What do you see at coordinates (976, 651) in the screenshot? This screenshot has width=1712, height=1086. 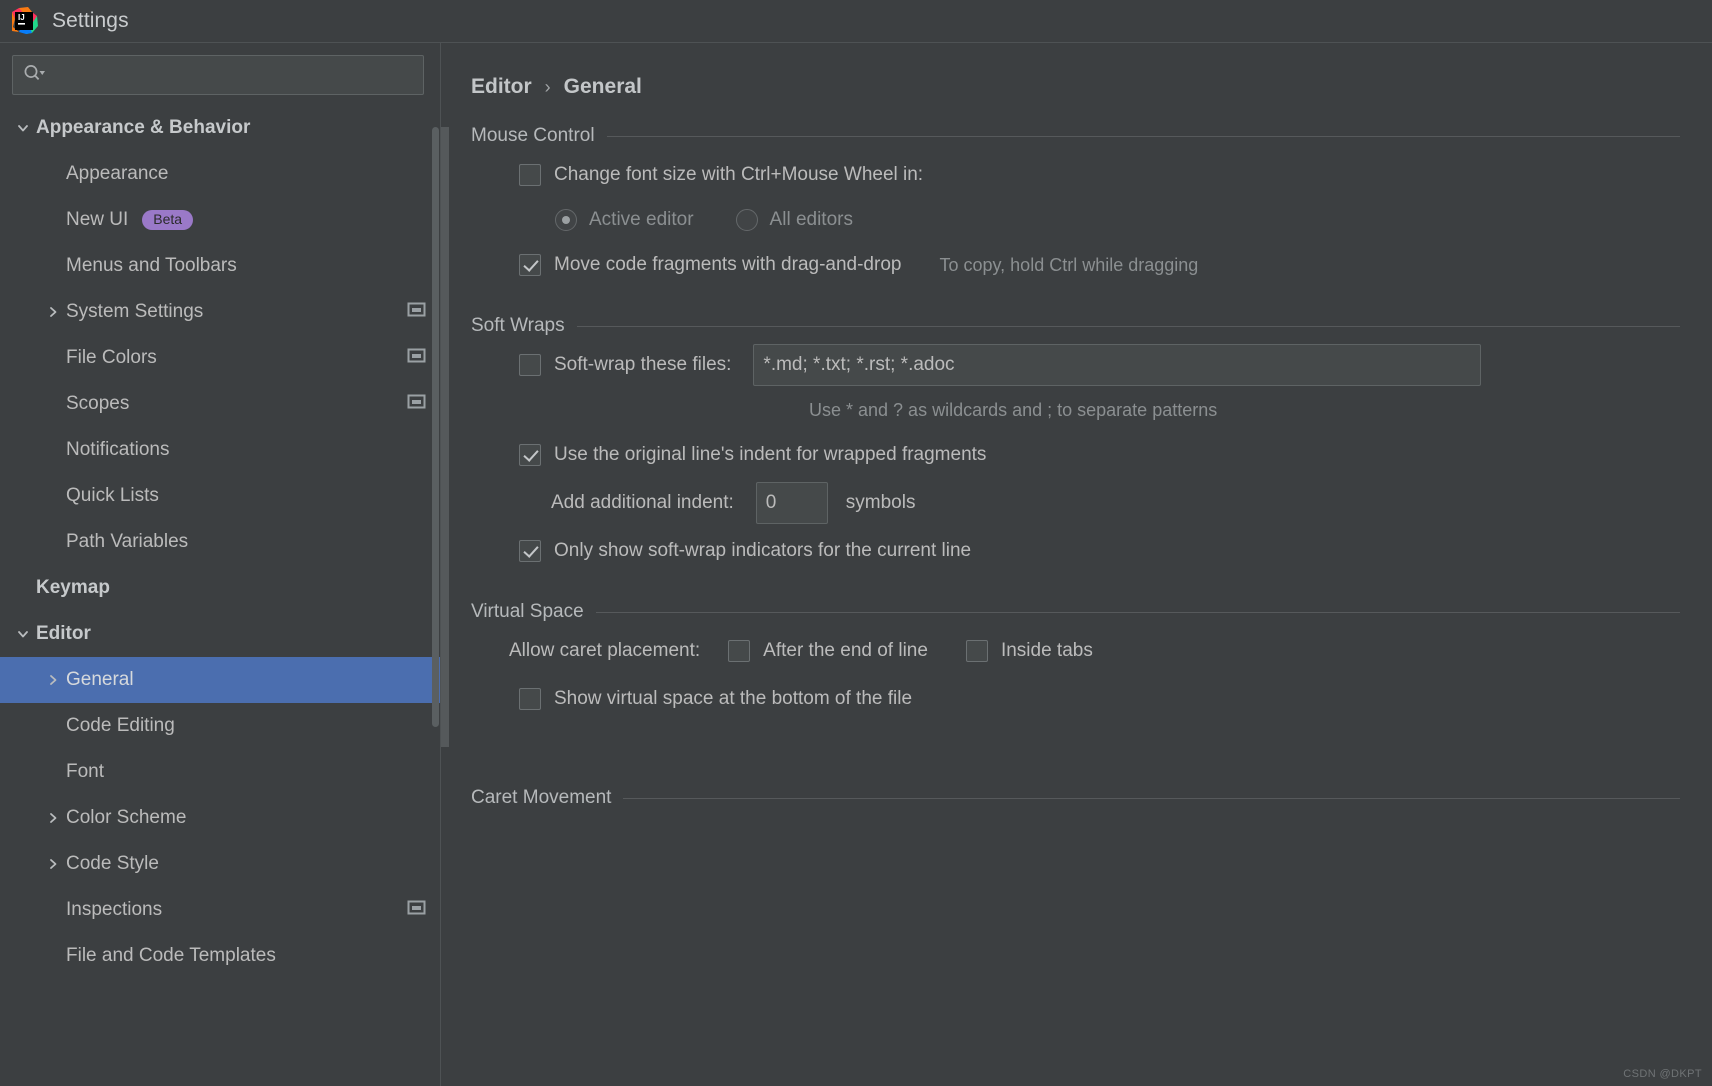 I see `inside-tabs-checkbox` at bounding box center [976, 651].